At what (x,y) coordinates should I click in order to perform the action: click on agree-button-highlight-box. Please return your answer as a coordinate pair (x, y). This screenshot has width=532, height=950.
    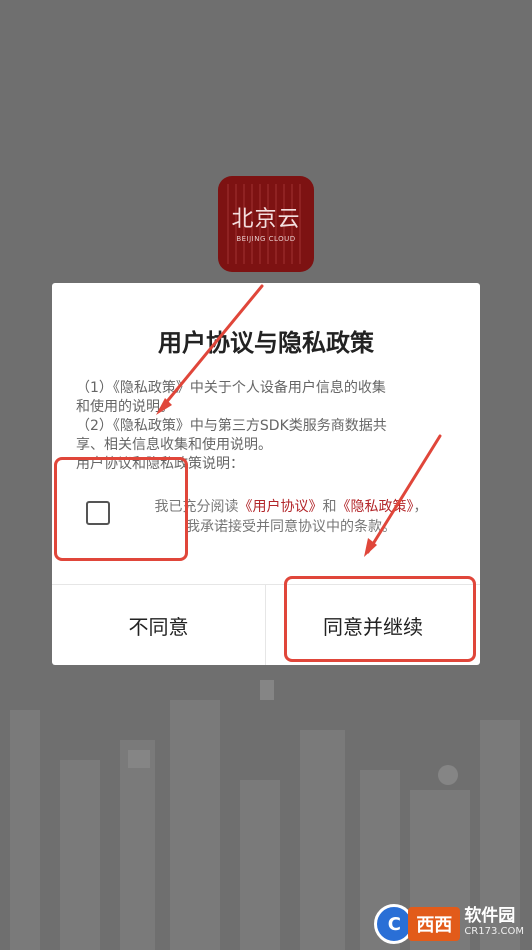
    Looking at the image, I should click on (380, 619).